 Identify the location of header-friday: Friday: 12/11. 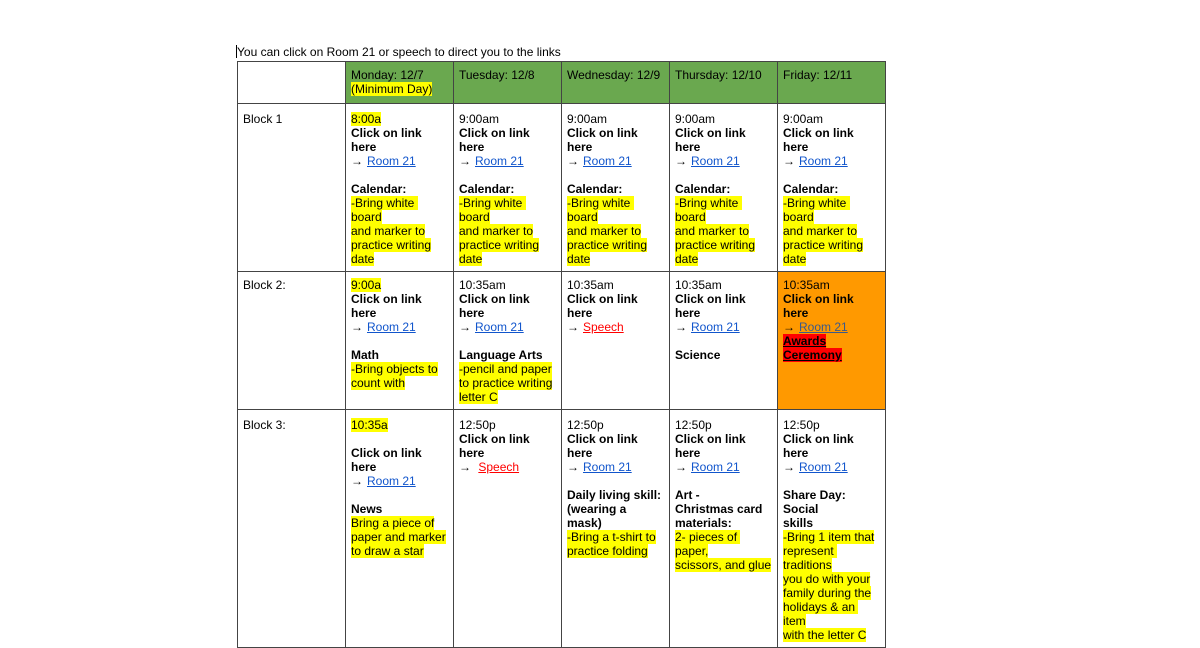
(831, 82).